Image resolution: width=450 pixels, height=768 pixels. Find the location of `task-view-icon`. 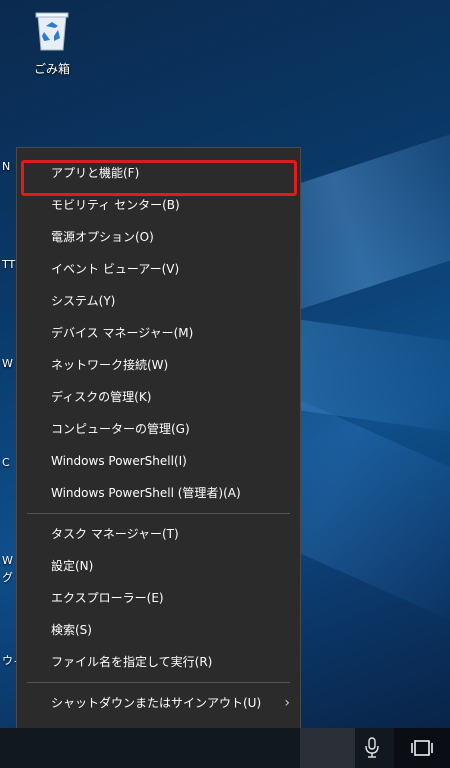

task-view-icon is located at coordinates (422, 748).